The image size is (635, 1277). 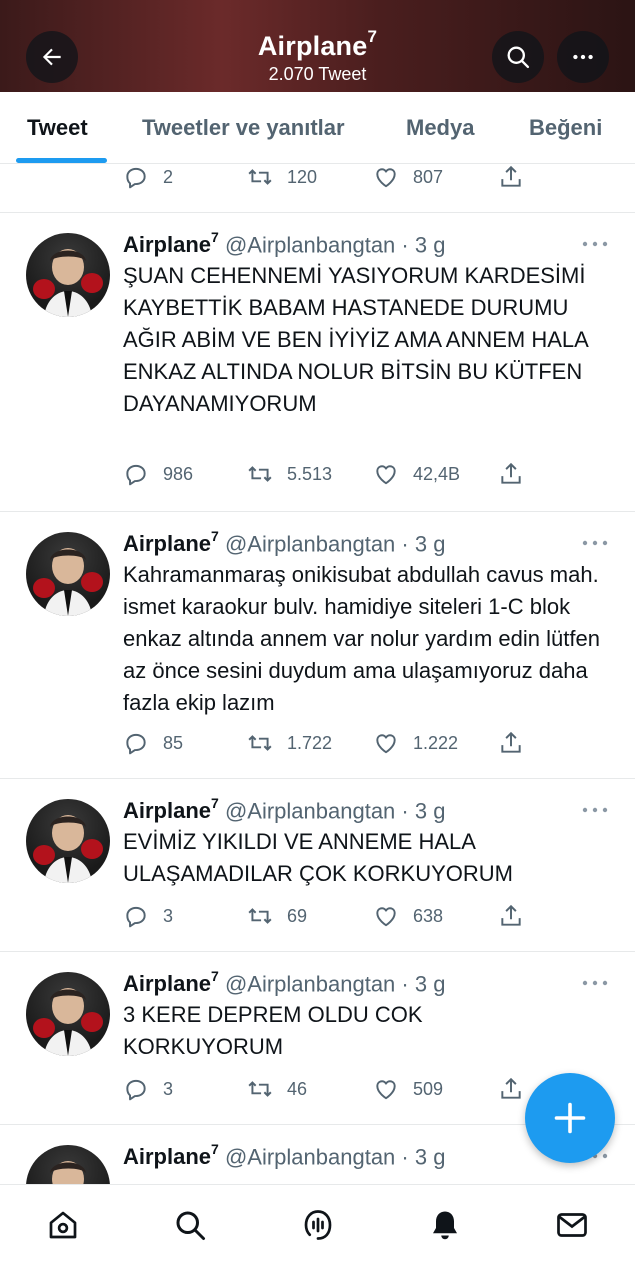 I want to click on search-button, so click(x=518, y=57).